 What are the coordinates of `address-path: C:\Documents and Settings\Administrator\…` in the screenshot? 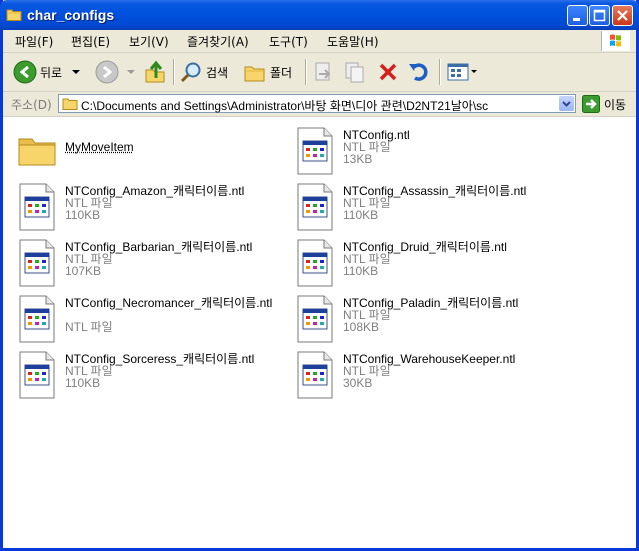 It's located at (285, 106).